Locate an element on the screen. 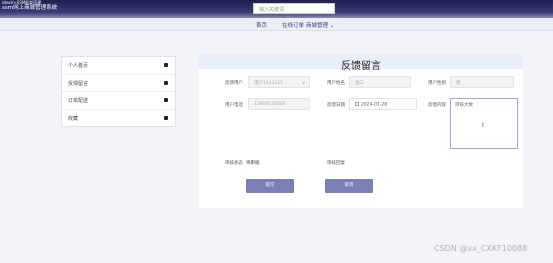 Image resolution: width=553 pixels, height=263 pixels. sidebar-item-home: 个人首页 is located at coordinates (118, 66).